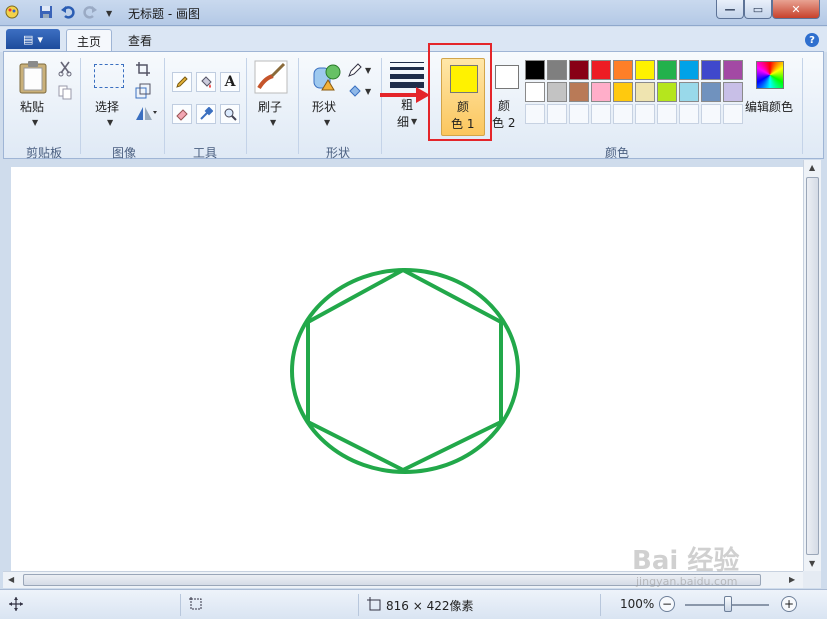 This screenshot has height=619, width=827. I want to click on paint-app-icon, so click(12, 12).